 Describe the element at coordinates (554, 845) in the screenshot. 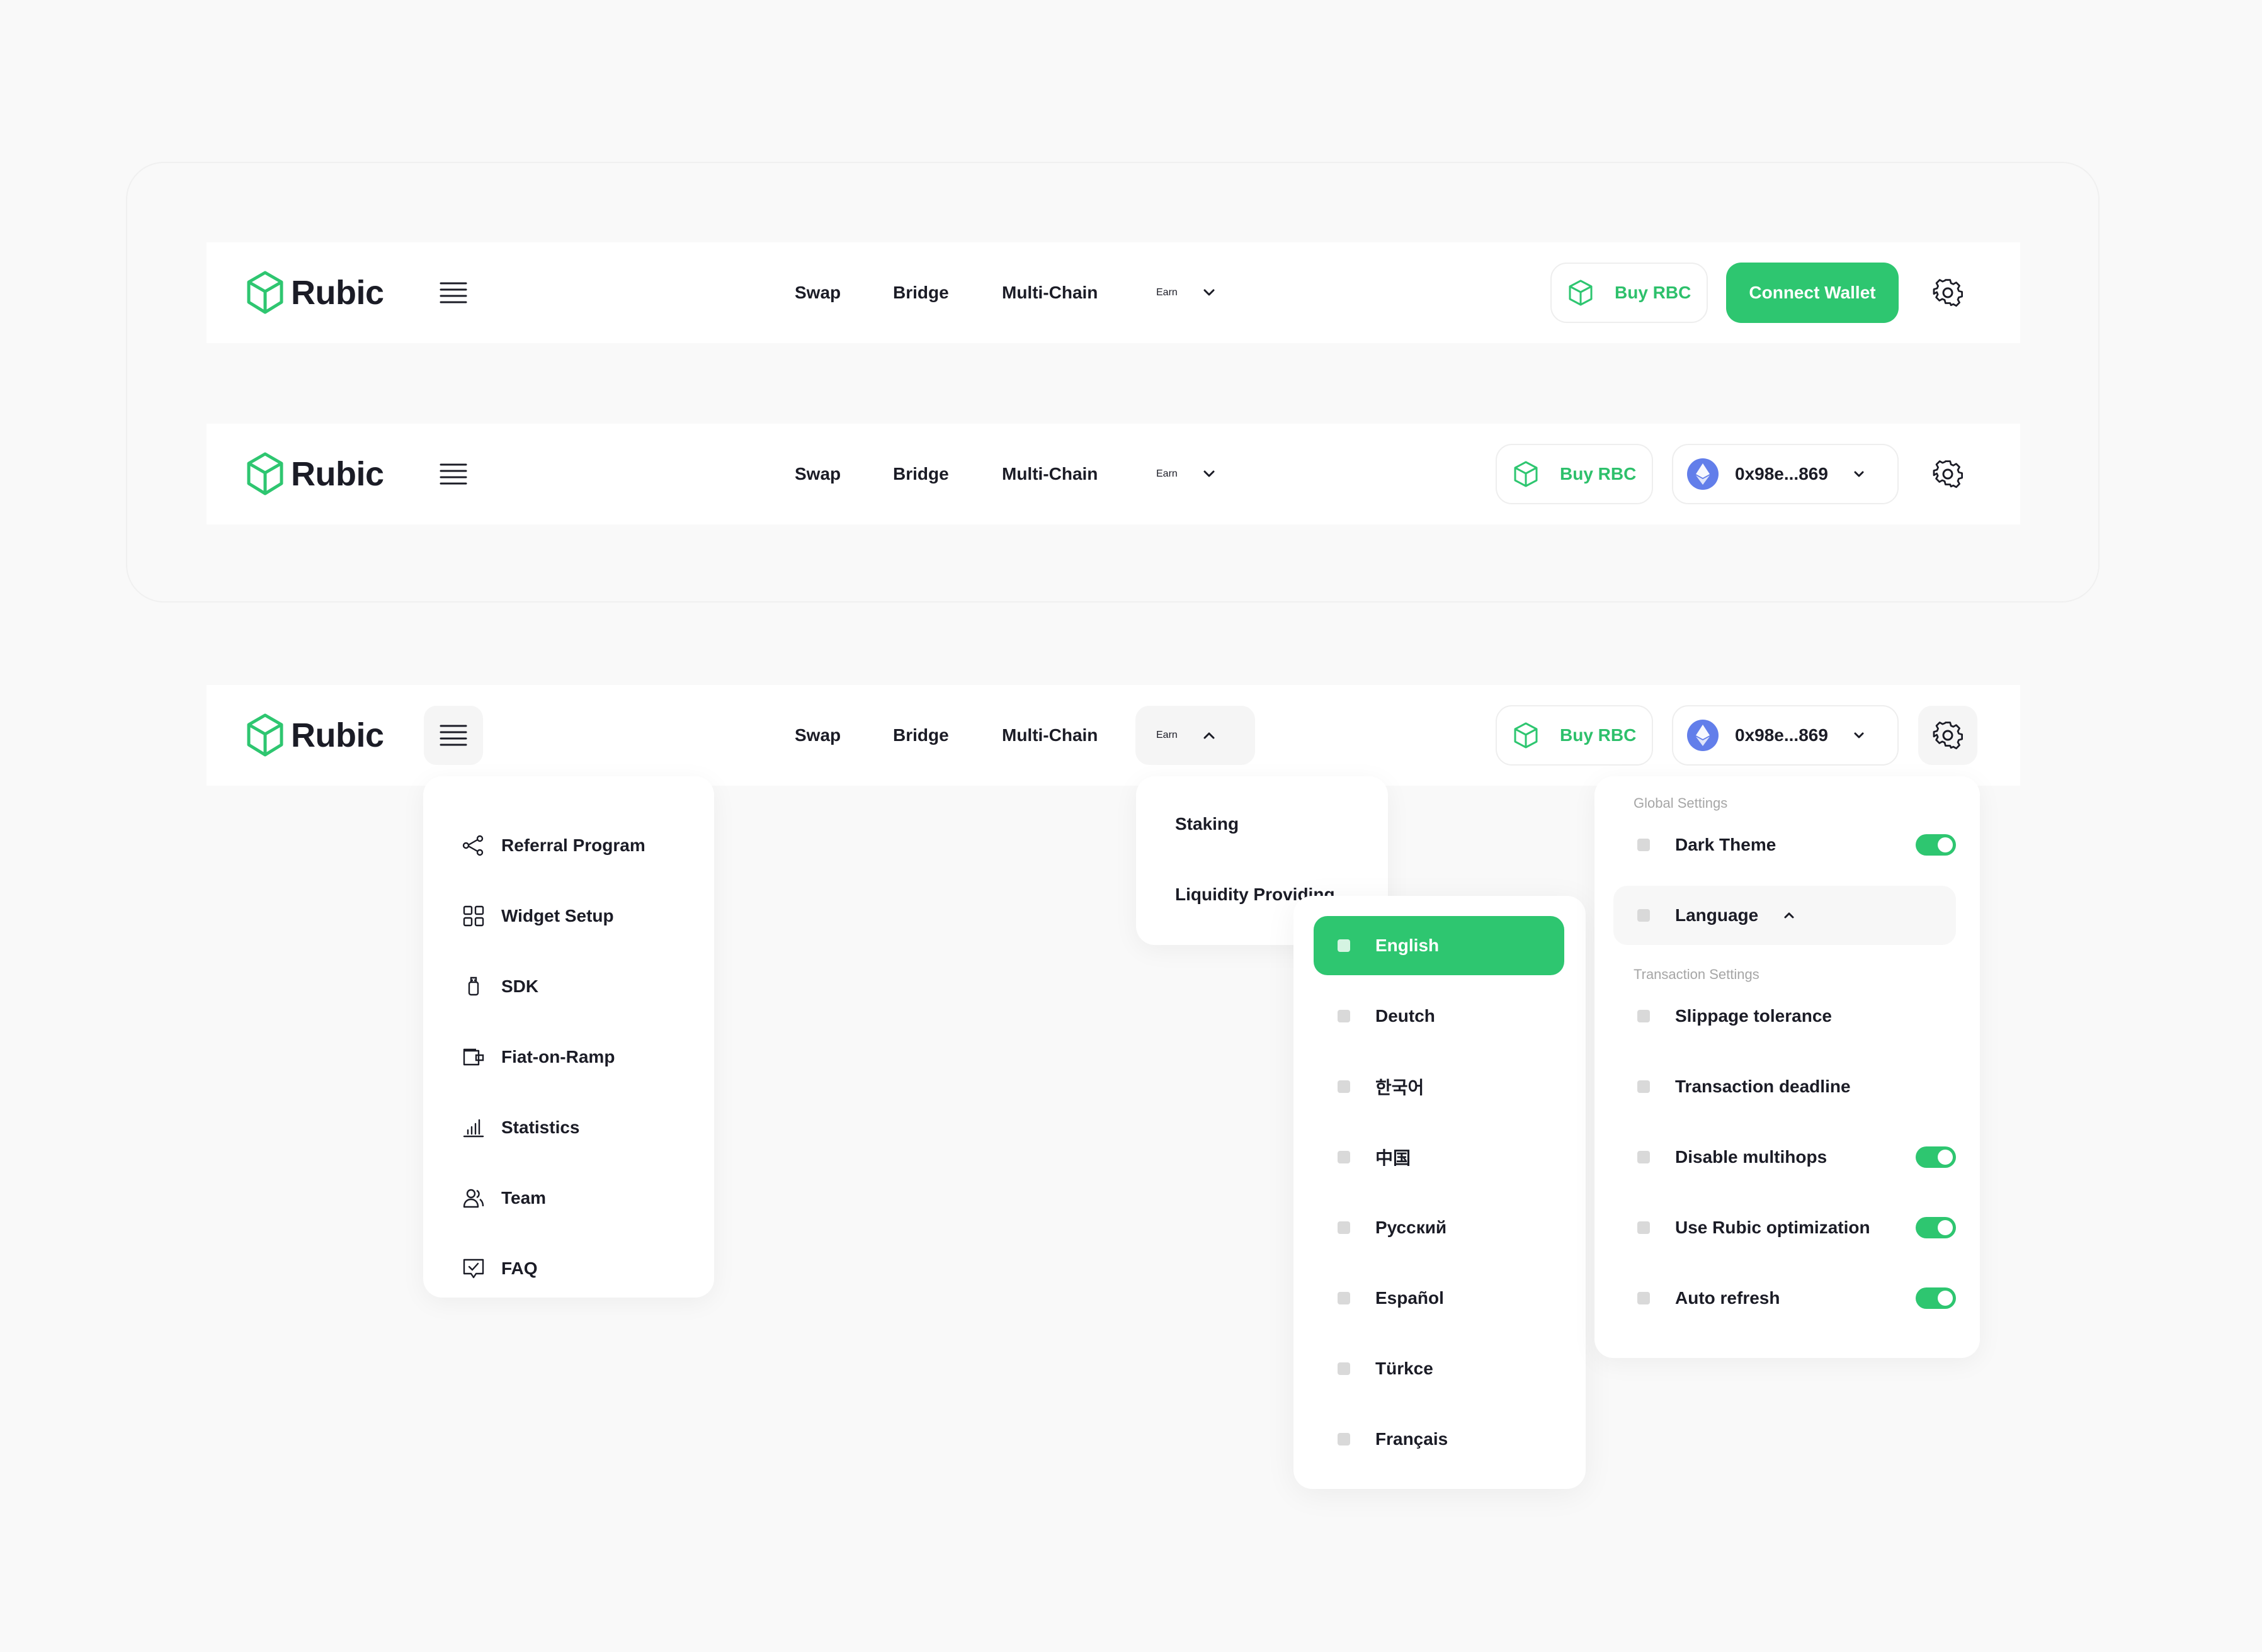

I see `menu-item-referral: Referral Program` at that location.